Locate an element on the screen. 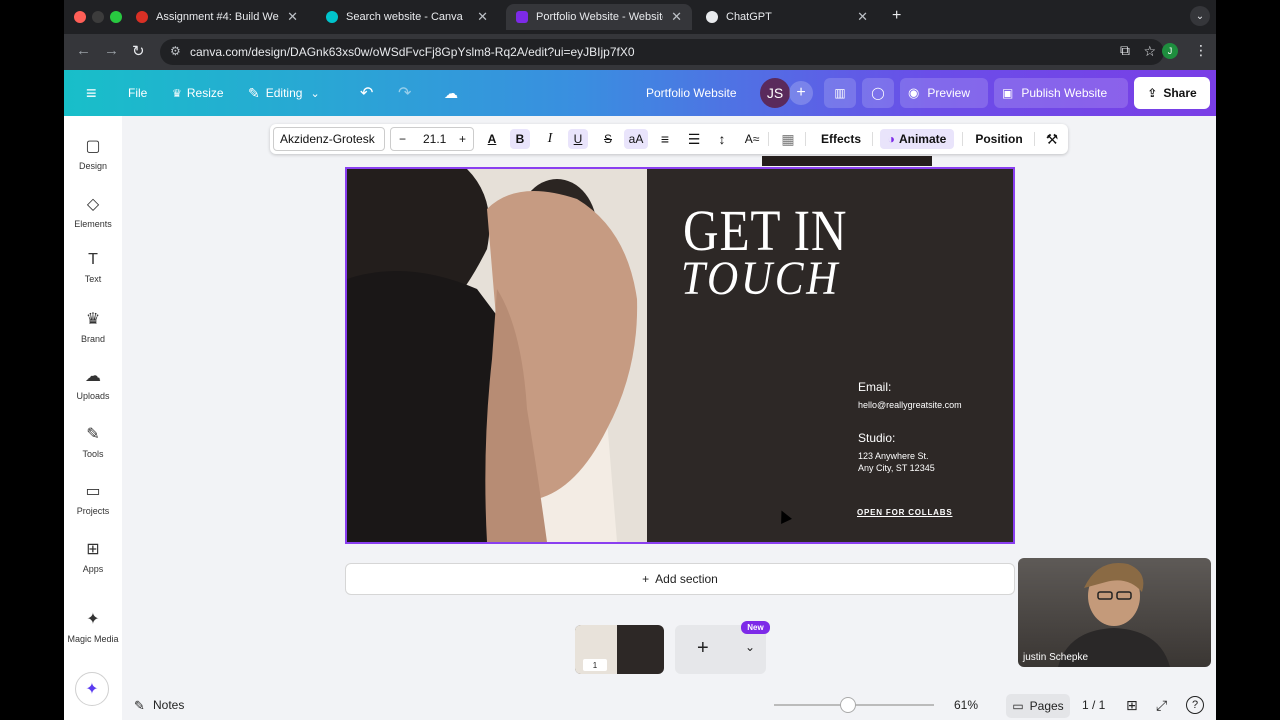 Image resolution: width=1280 pixels, height=720 pixels. page-count: 1 / 1 is located at coordinates (1094, 705).